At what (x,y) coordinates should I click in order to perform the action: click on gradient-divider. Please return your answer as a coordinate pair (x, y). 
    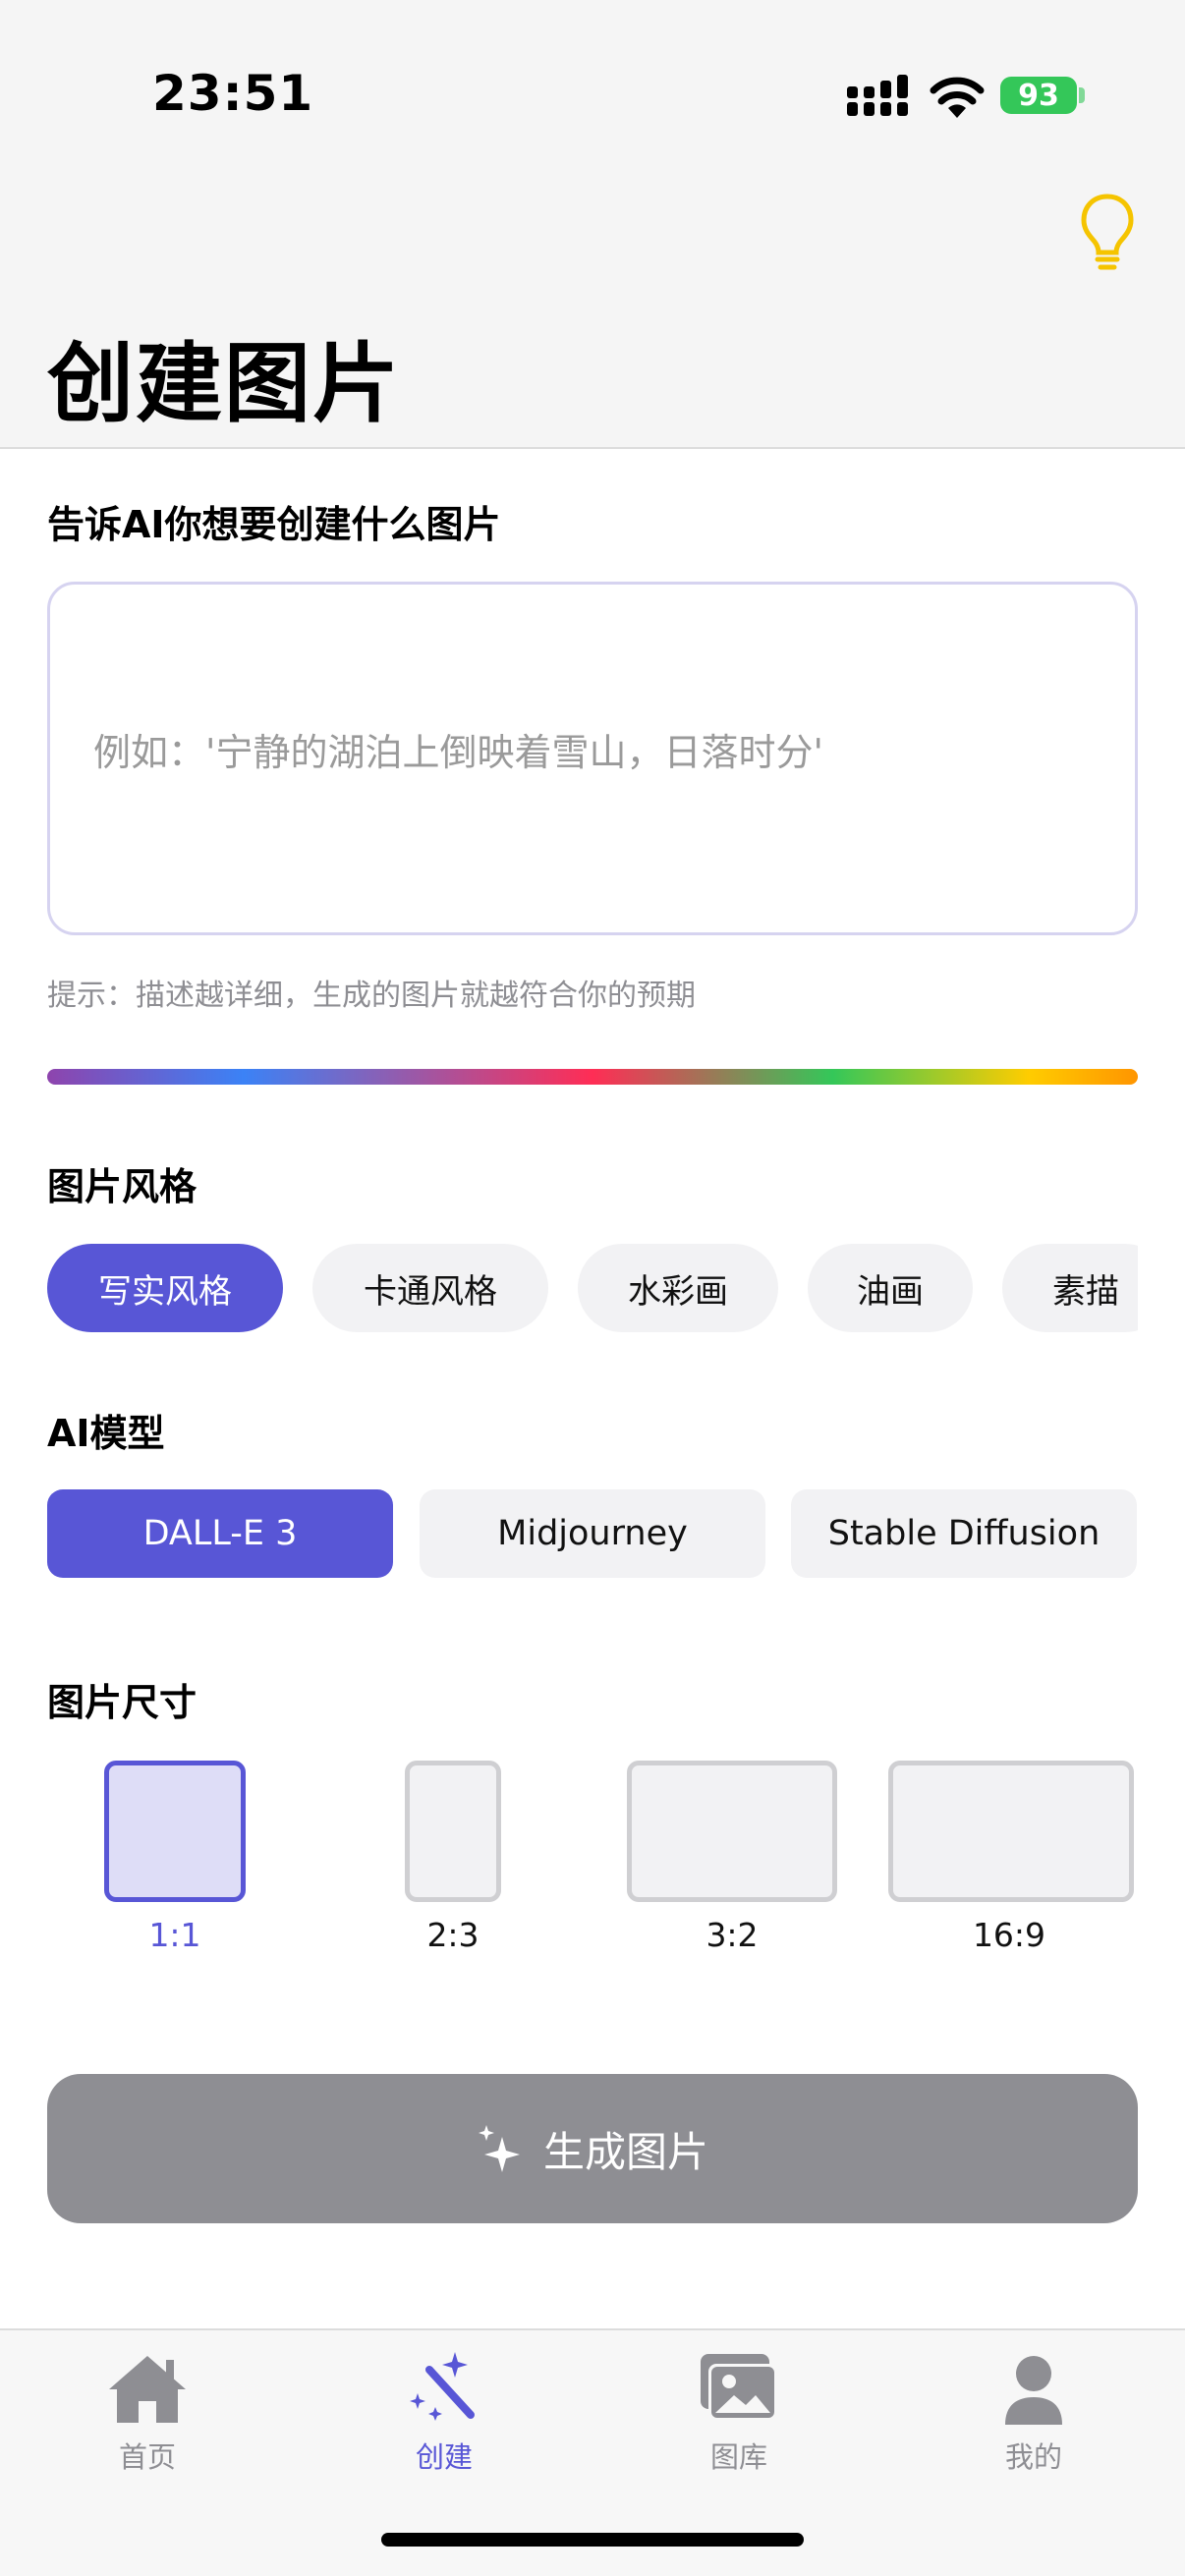
    Looking at the image, I should click on (592, 1077).